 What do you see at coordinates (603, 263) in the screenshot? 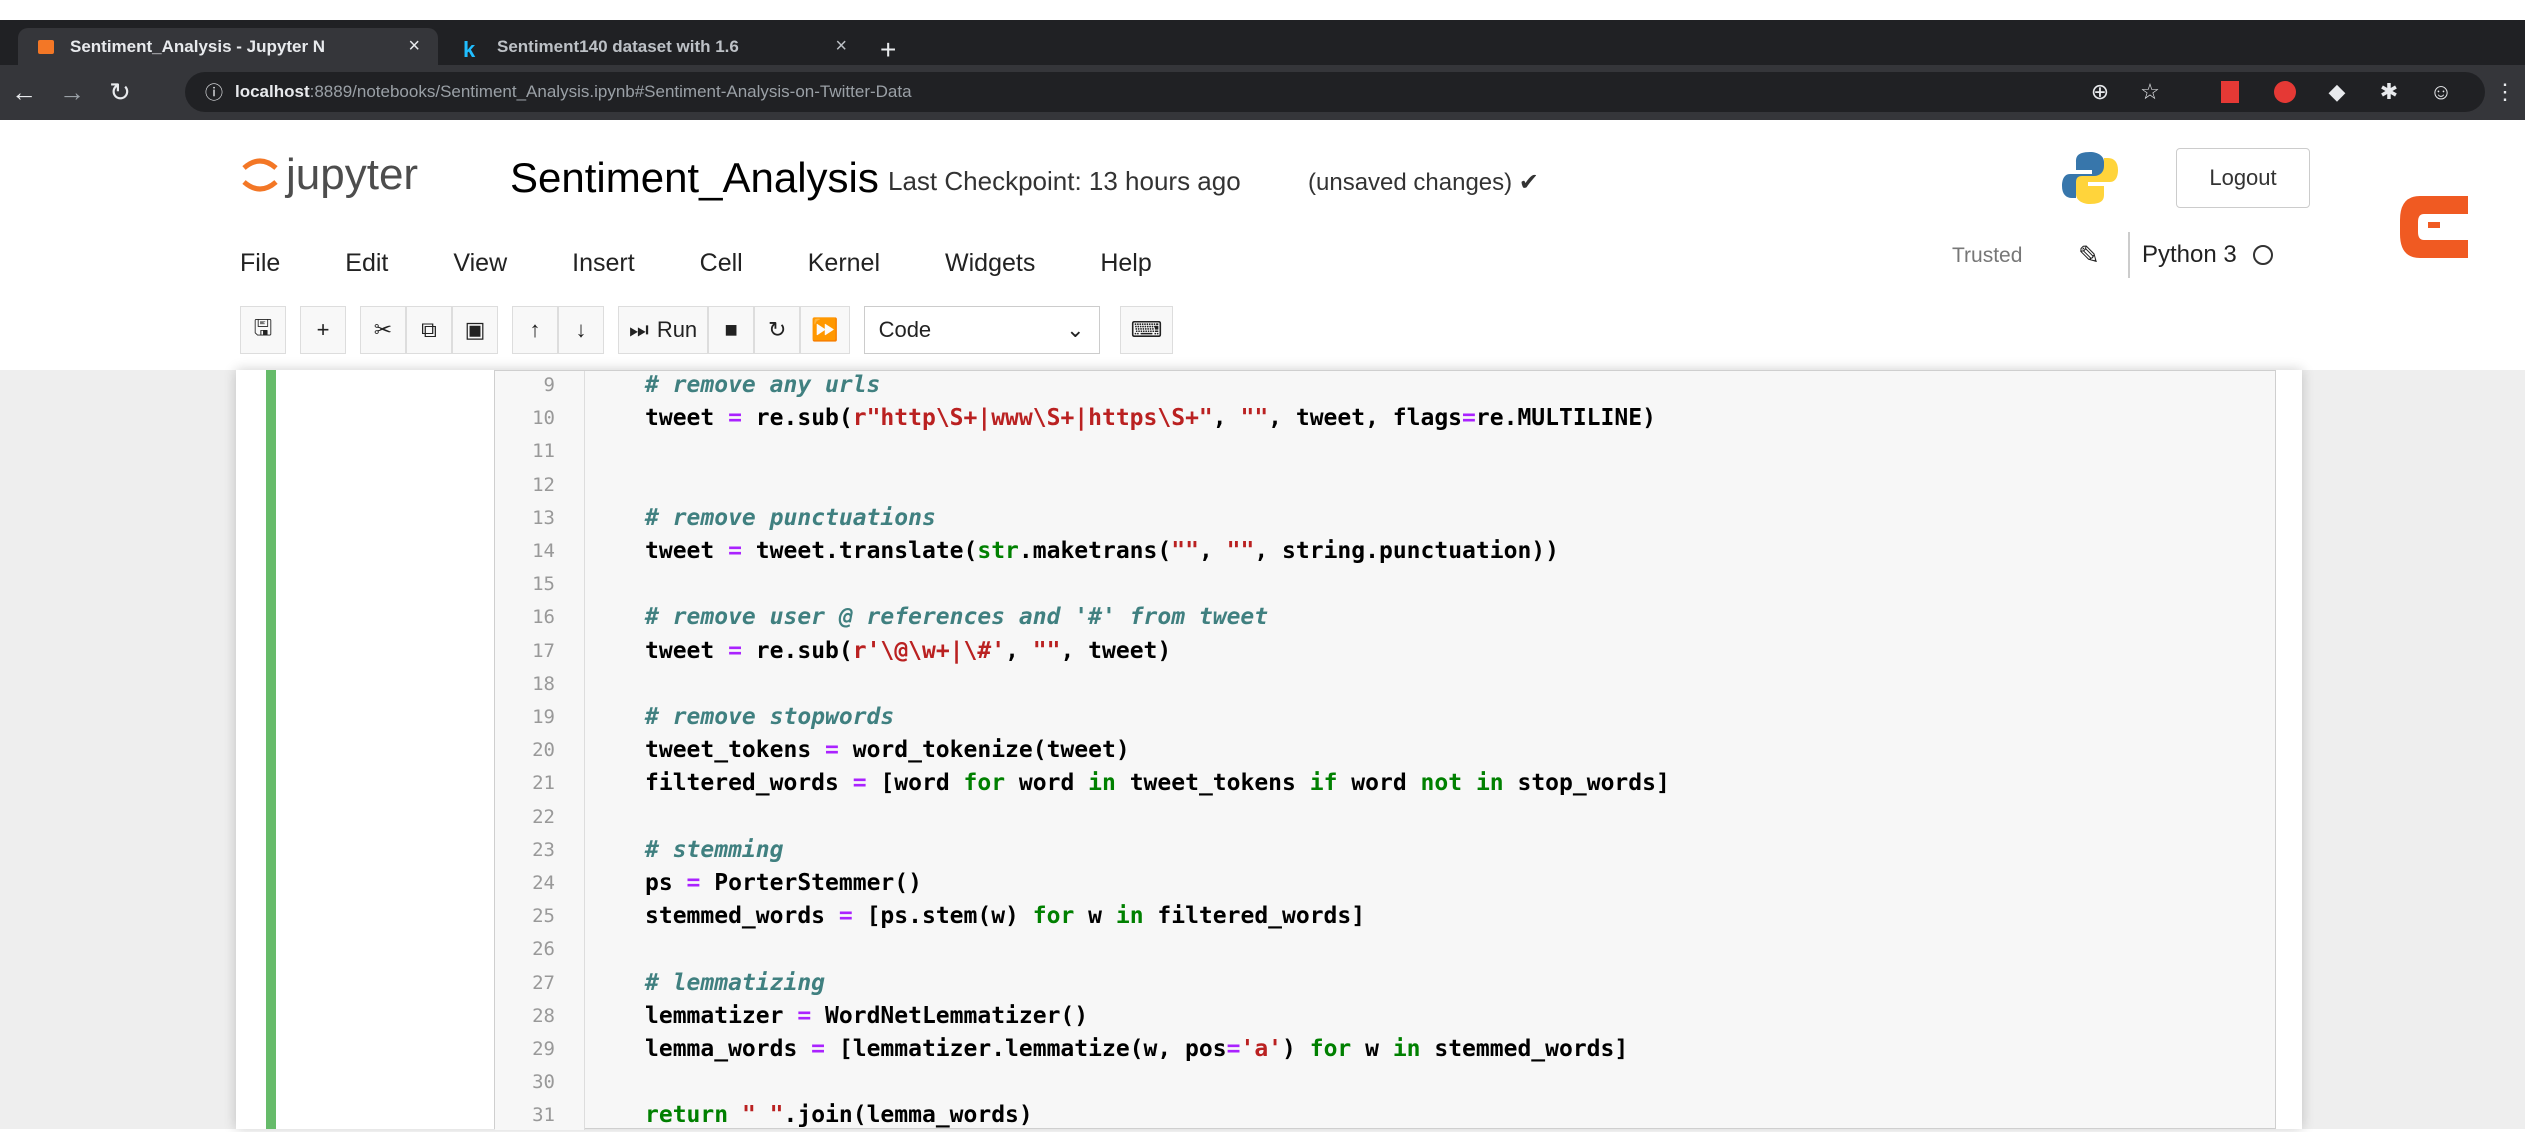
I see `menu-insert: Insert` at bounding box center [603, 263].